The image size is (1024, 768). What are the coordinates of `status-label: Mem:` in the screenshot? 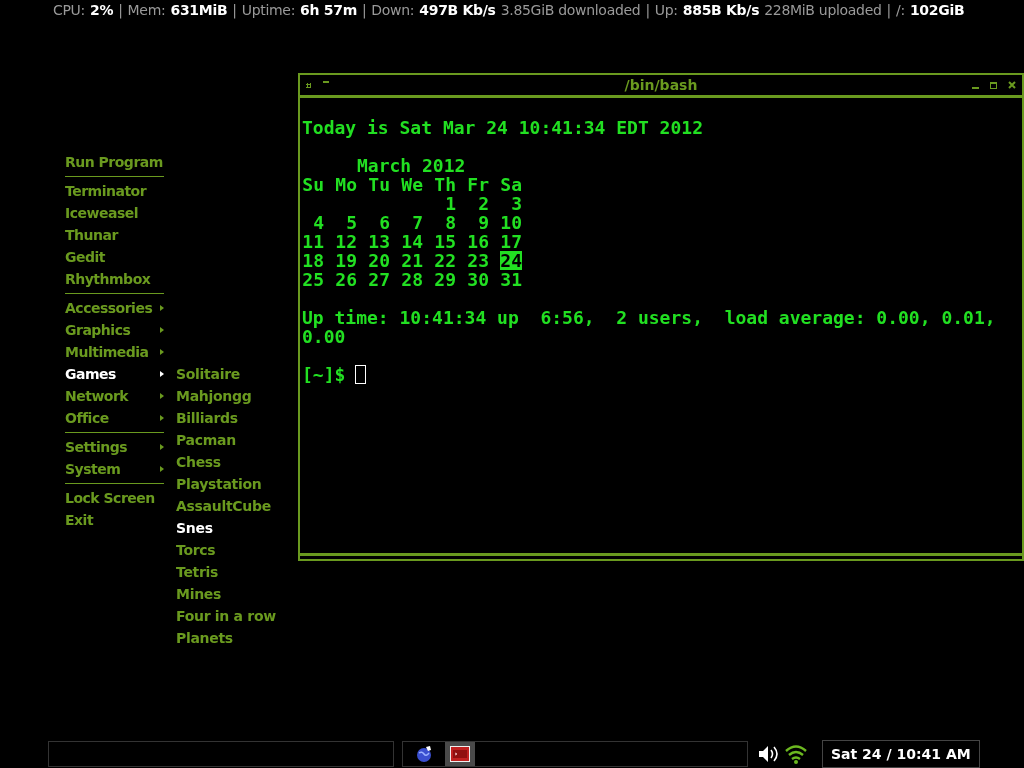 It's located at (146, 10).